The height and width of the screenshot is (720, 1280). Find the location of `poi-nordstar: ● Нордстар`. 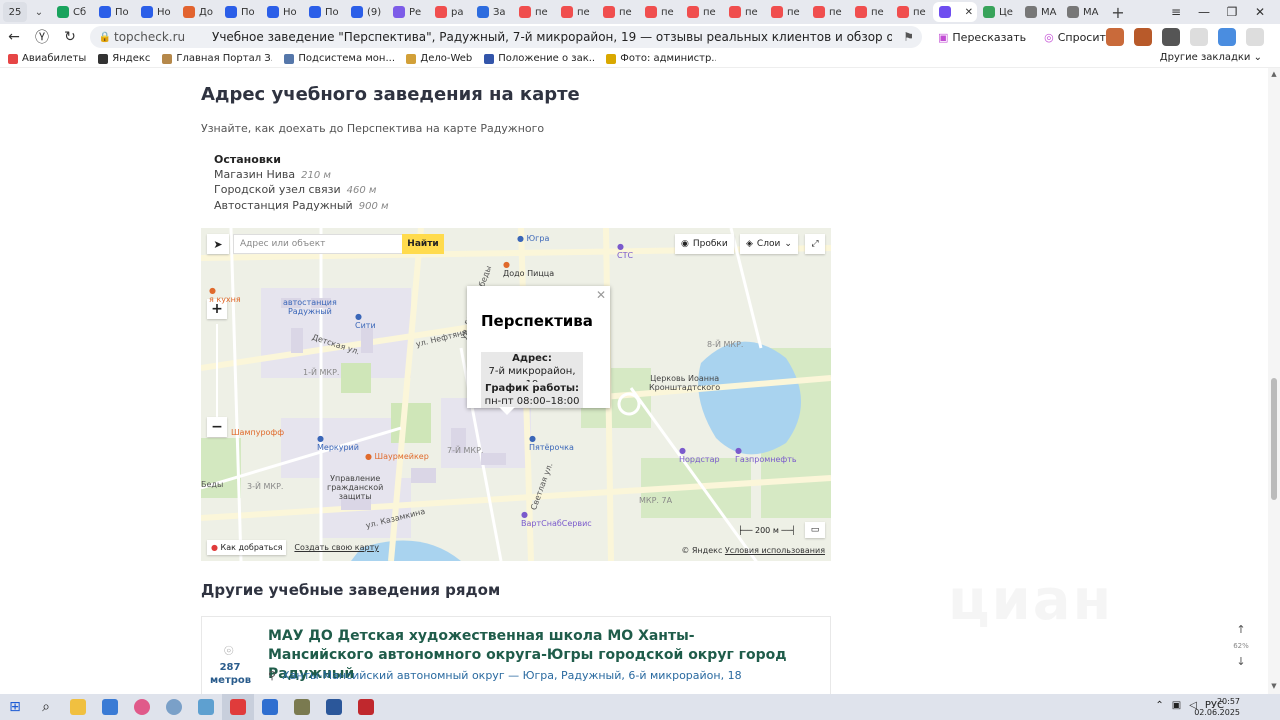

poi-nordstar: ● Нордстар is located at coordinates (699, 455).